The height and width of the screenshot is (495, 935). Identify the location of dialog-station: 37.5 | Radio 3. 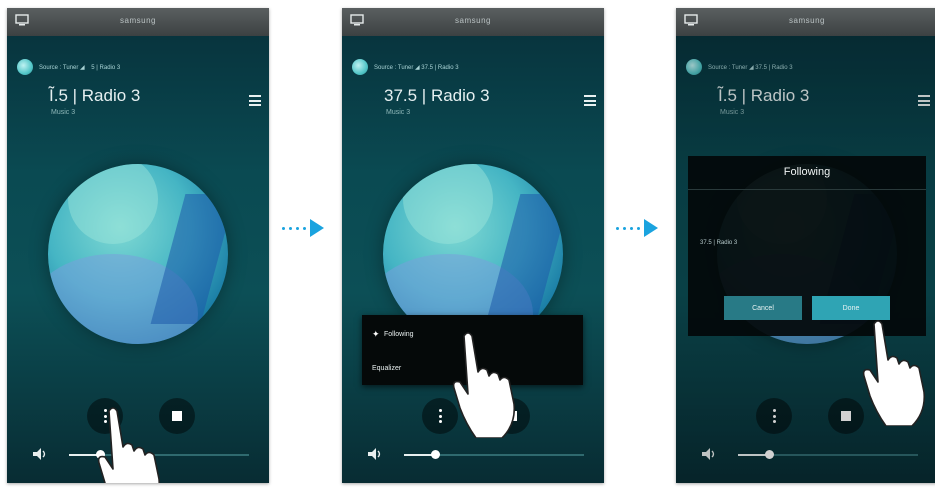
(718, 243).